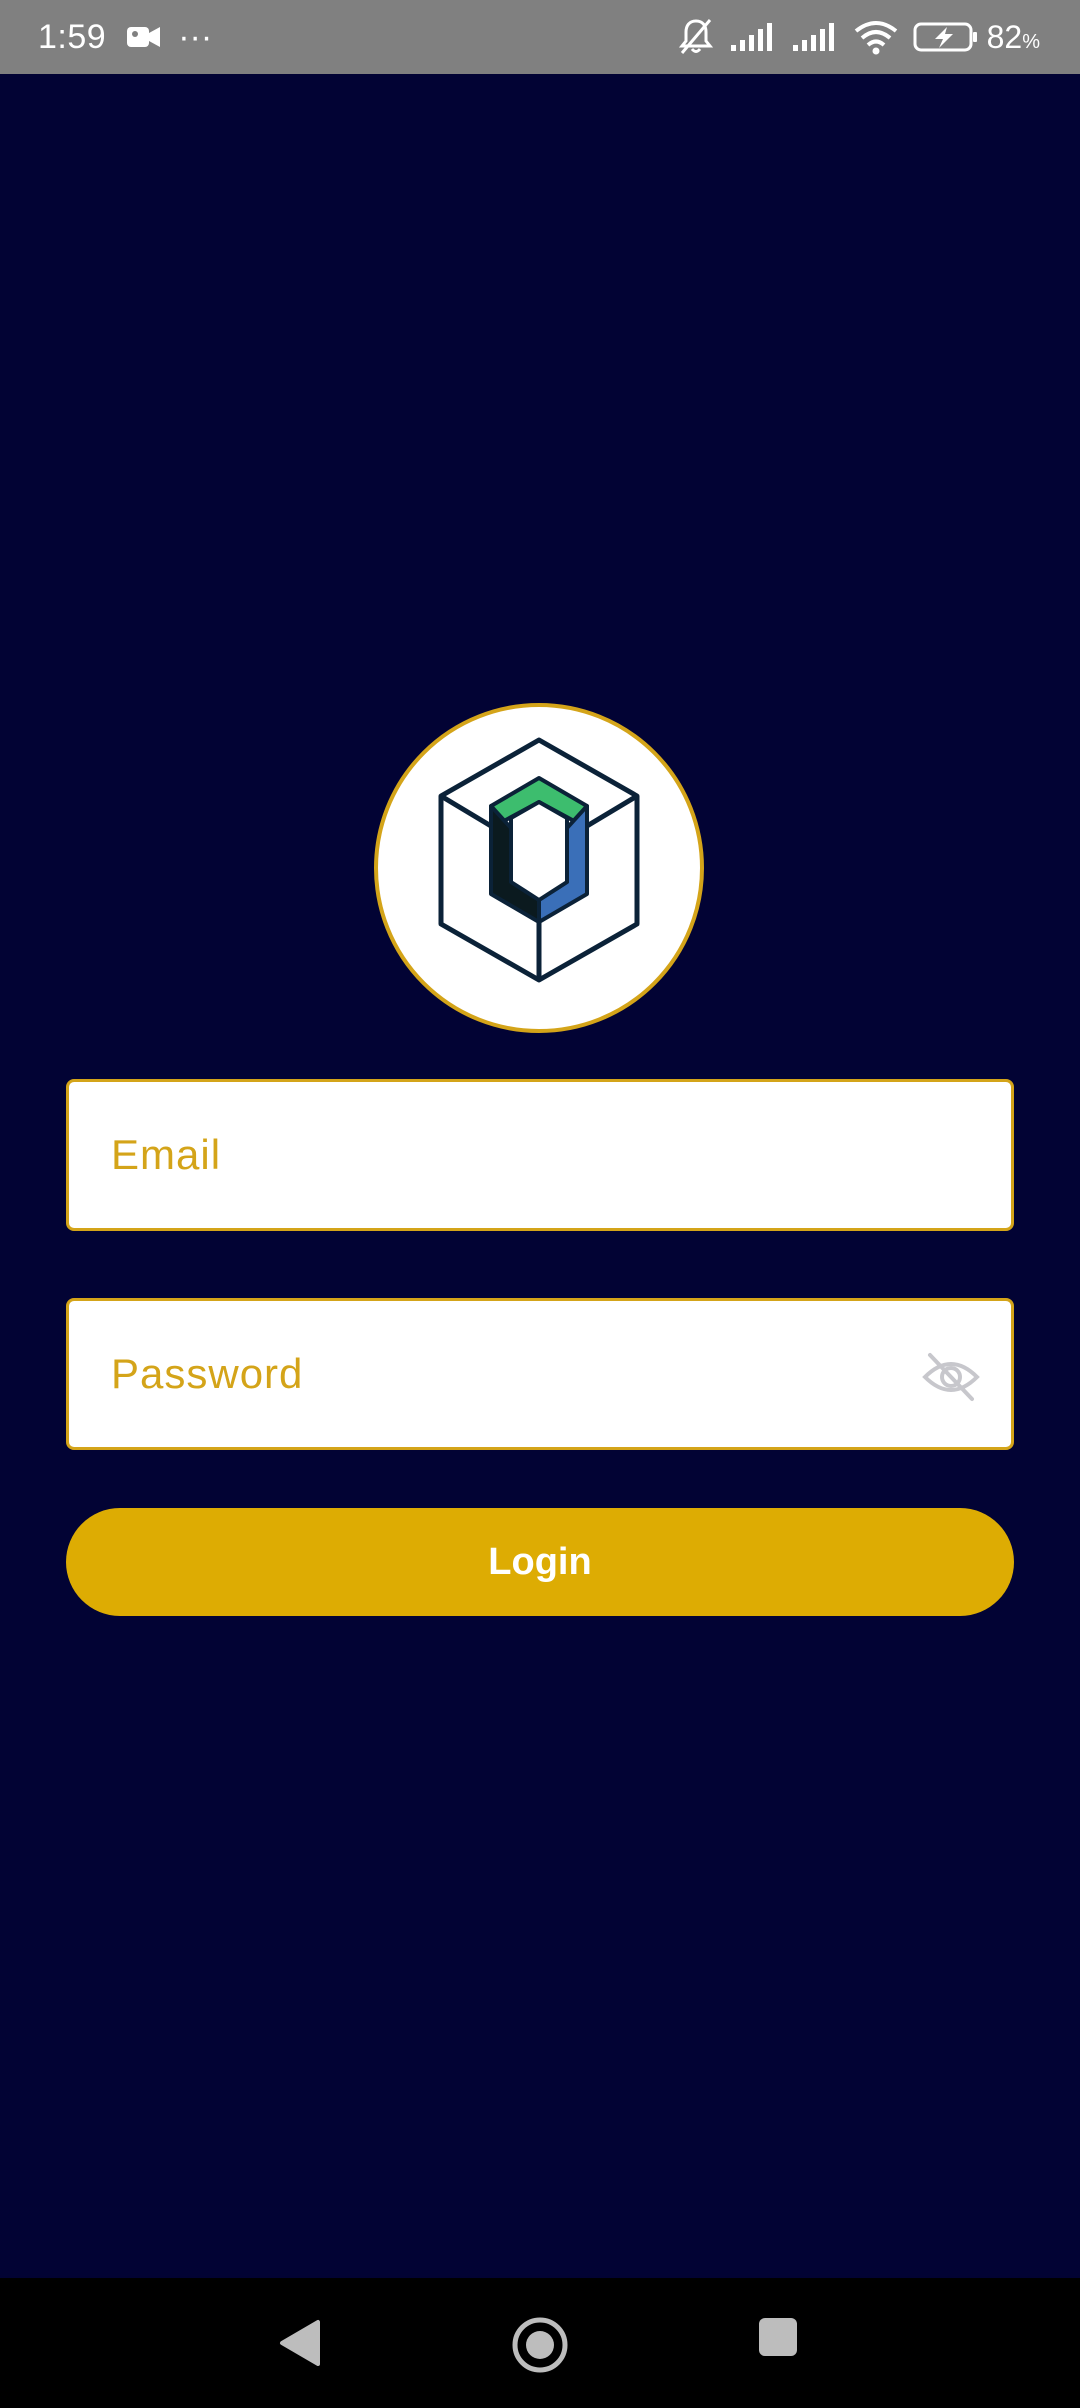 The height and width of the screenshot is (2408, 1080). Describe the element at coordinates (144, 37) in the screenshot. I see `video-camera-icon` at that location.